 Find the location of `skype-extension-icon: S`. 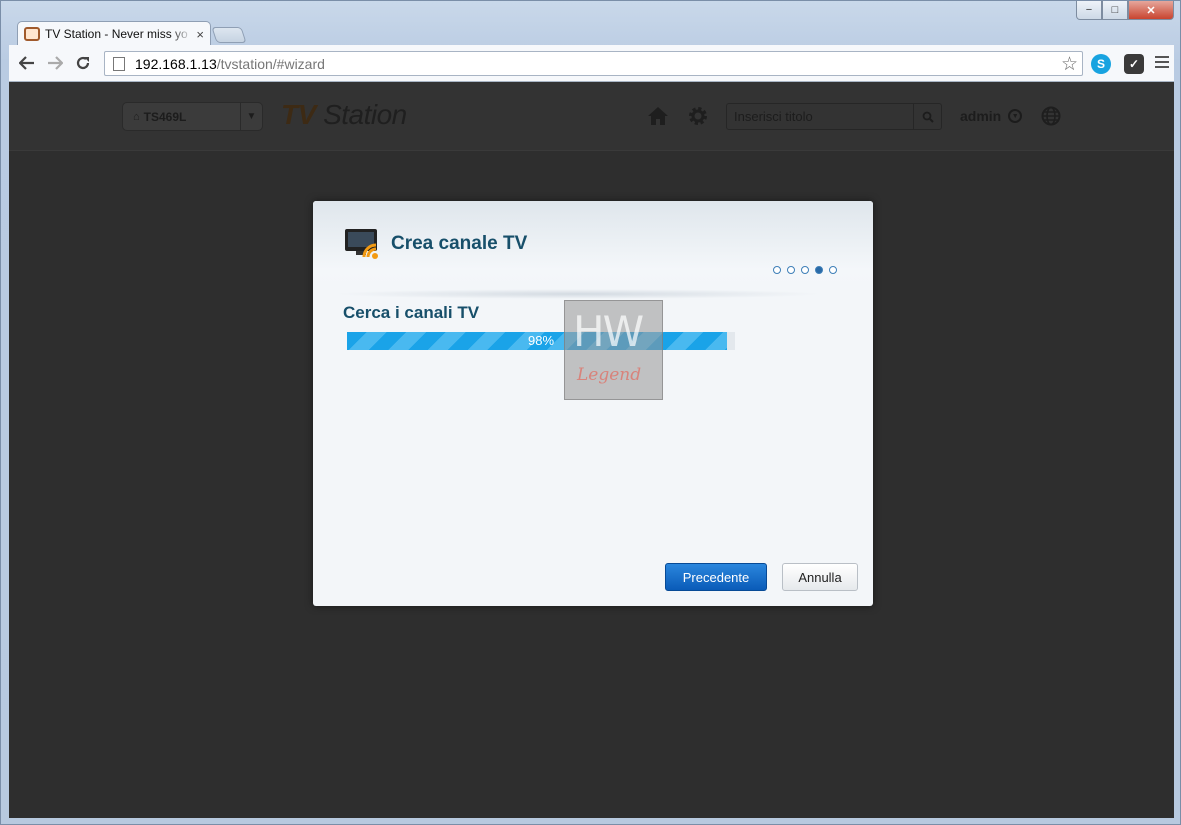

skype-extension-icon: S is located at coordinates (1101, 64).